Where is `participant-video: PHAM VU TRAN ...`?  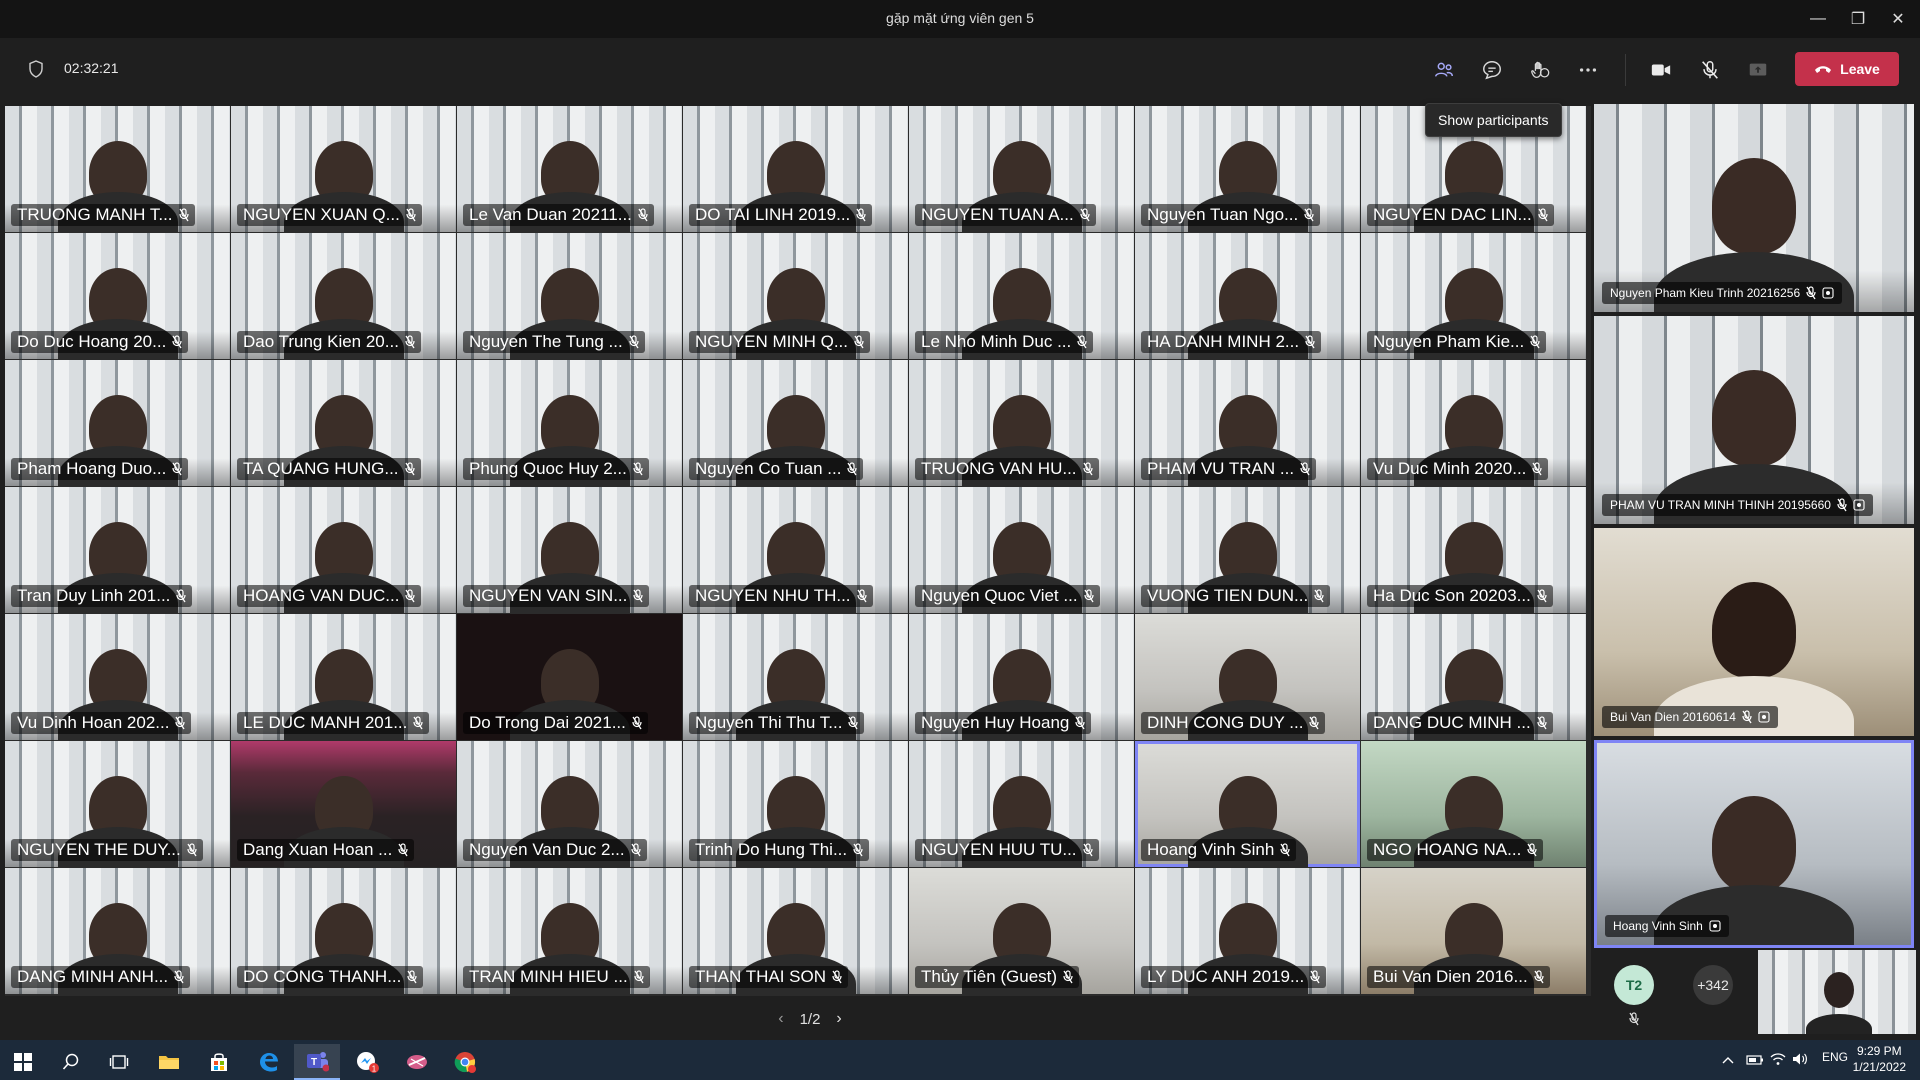
participant-video: PHAM VU TRAN ... is located at coordinates (1247, 423).